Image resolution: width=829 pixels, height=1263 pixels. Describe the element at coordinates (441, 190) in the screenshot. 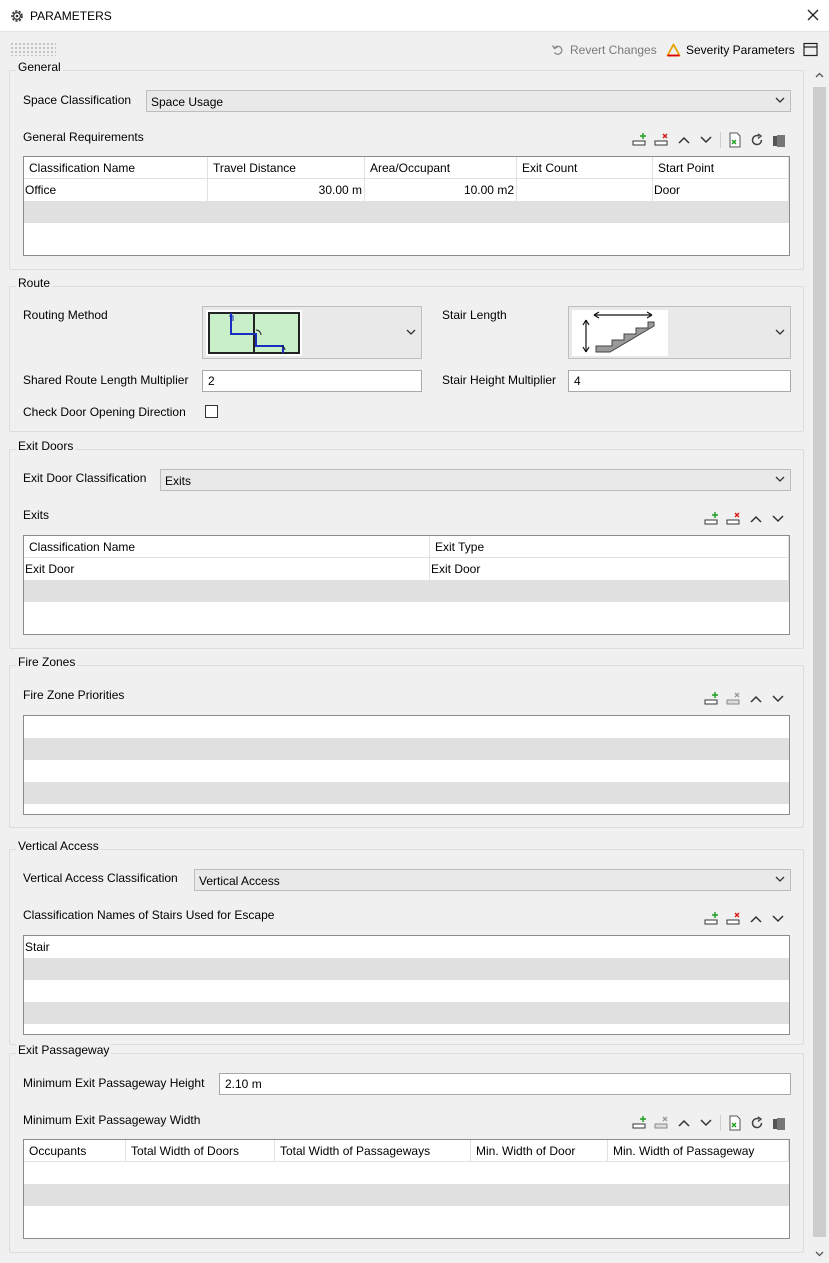

I see `table-cell: 10.00 m2` at that location.